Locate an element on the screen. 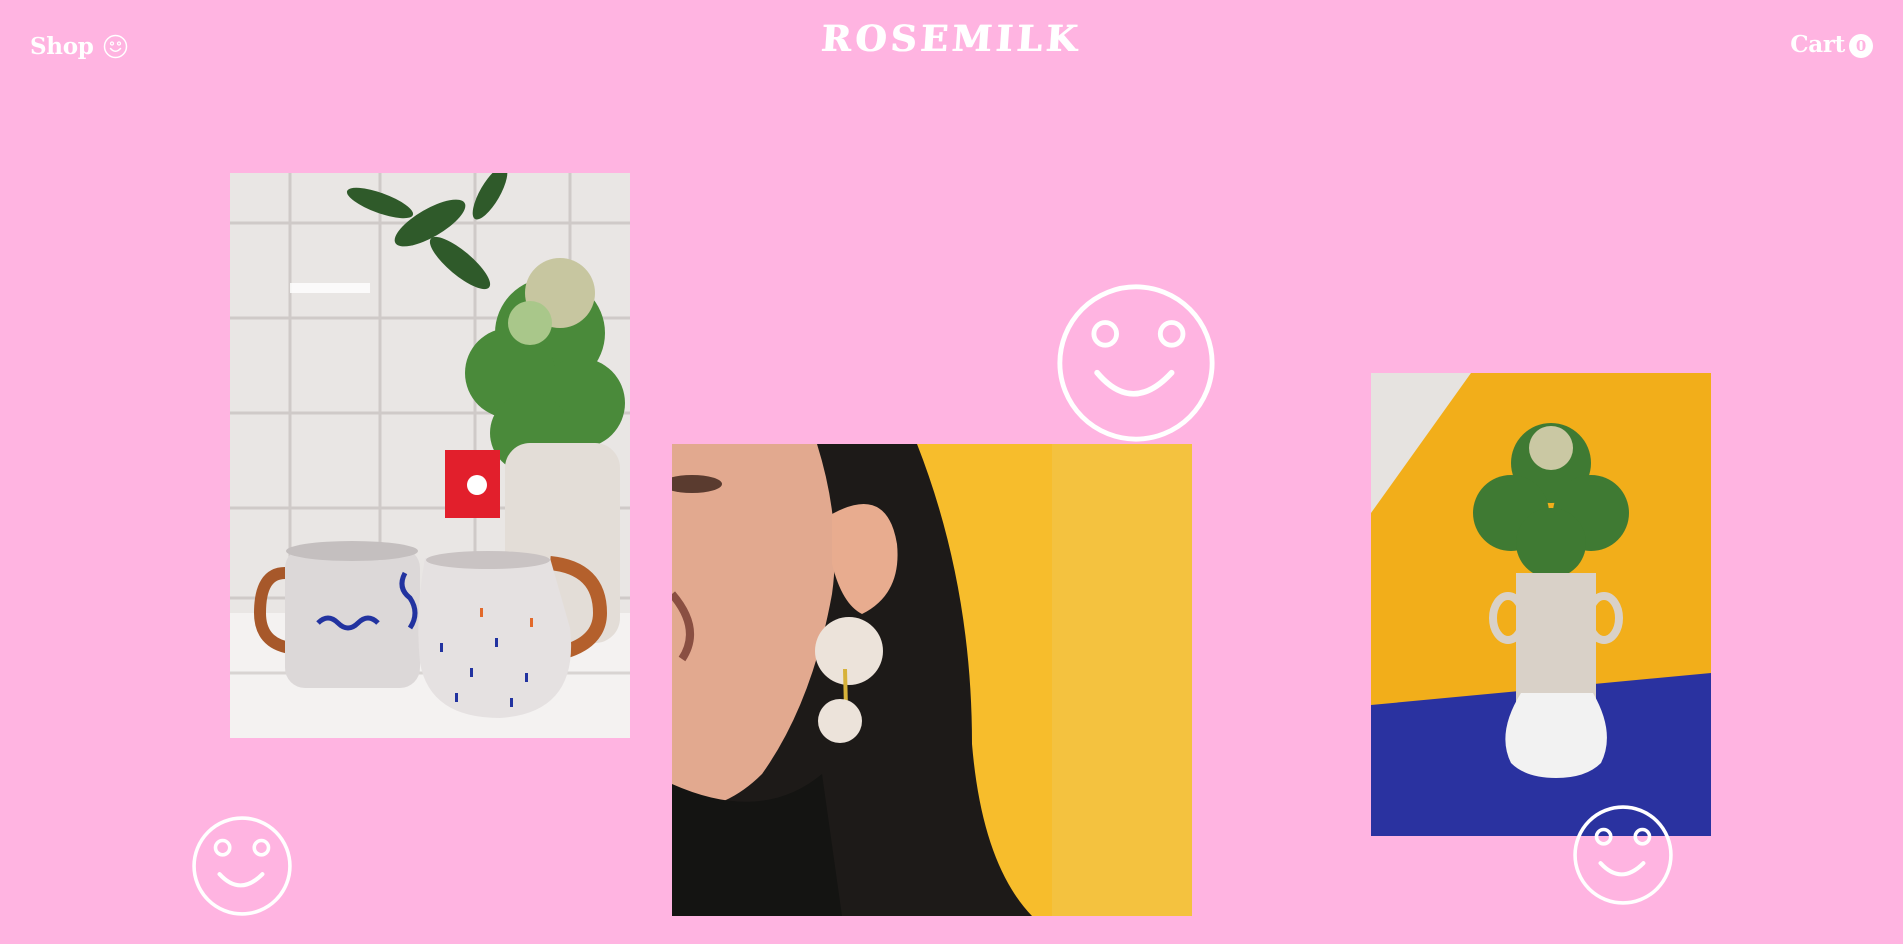  brand-name: ROSEMILK is located at coordinates (951, 39).